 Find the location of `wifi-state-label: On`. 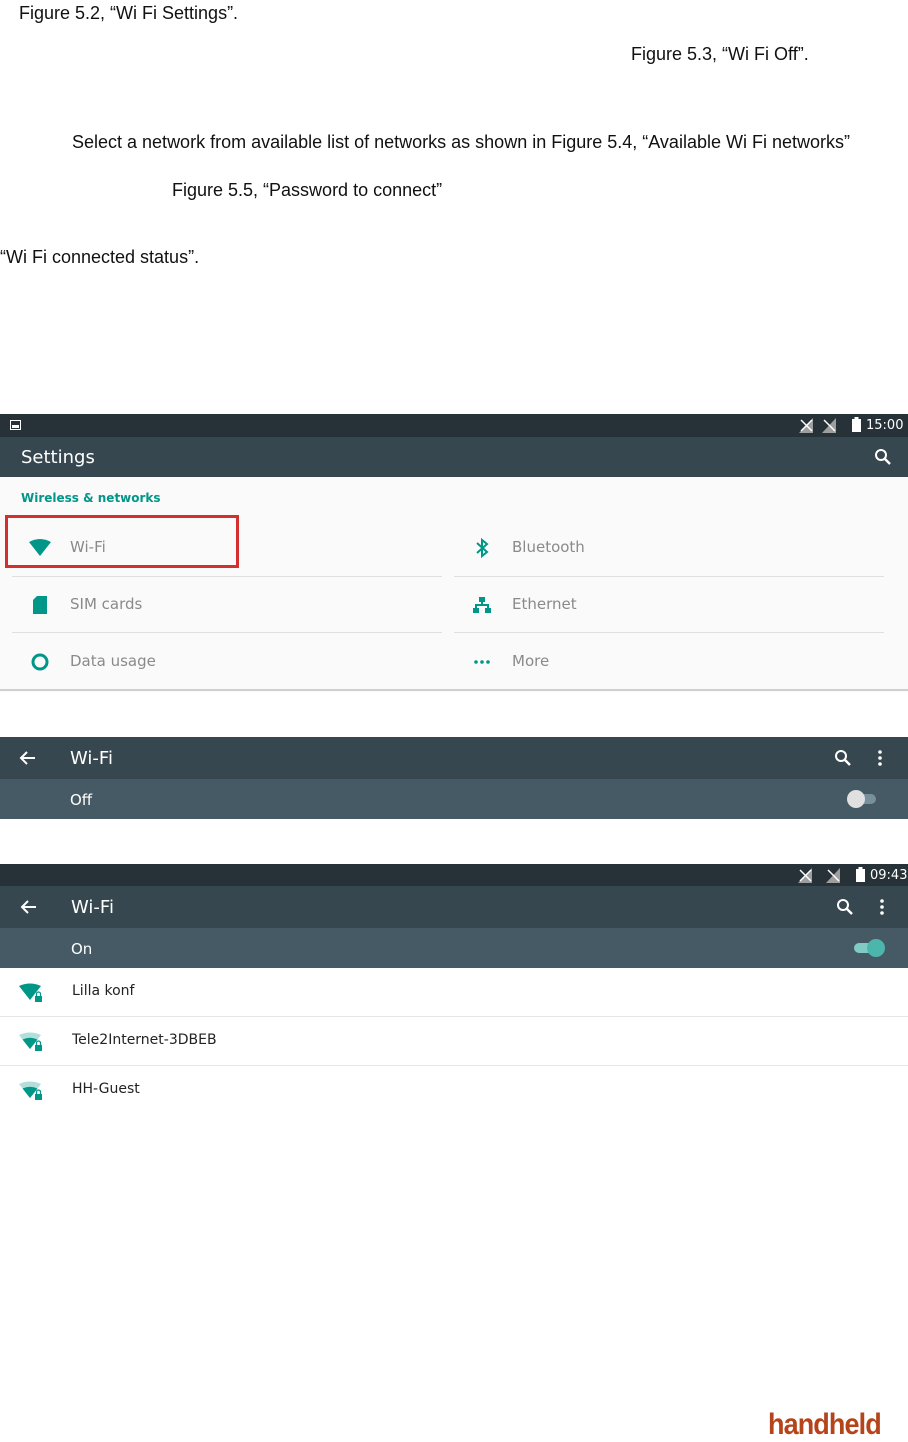

wifi-state-label: On is located at coordinates (82, 949).